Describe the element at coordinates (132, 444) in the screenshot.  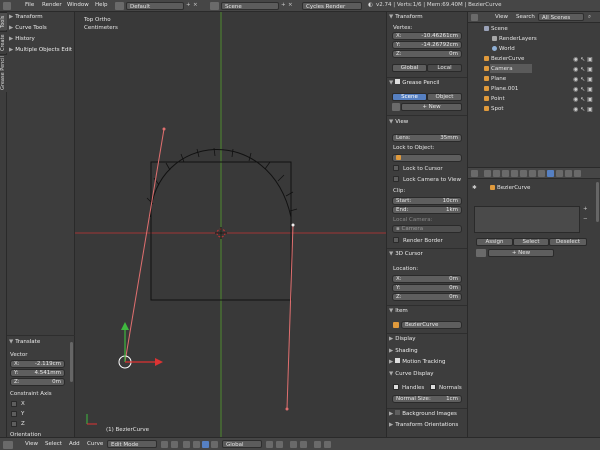
I see `mode-select: Edit Mode` at that location.